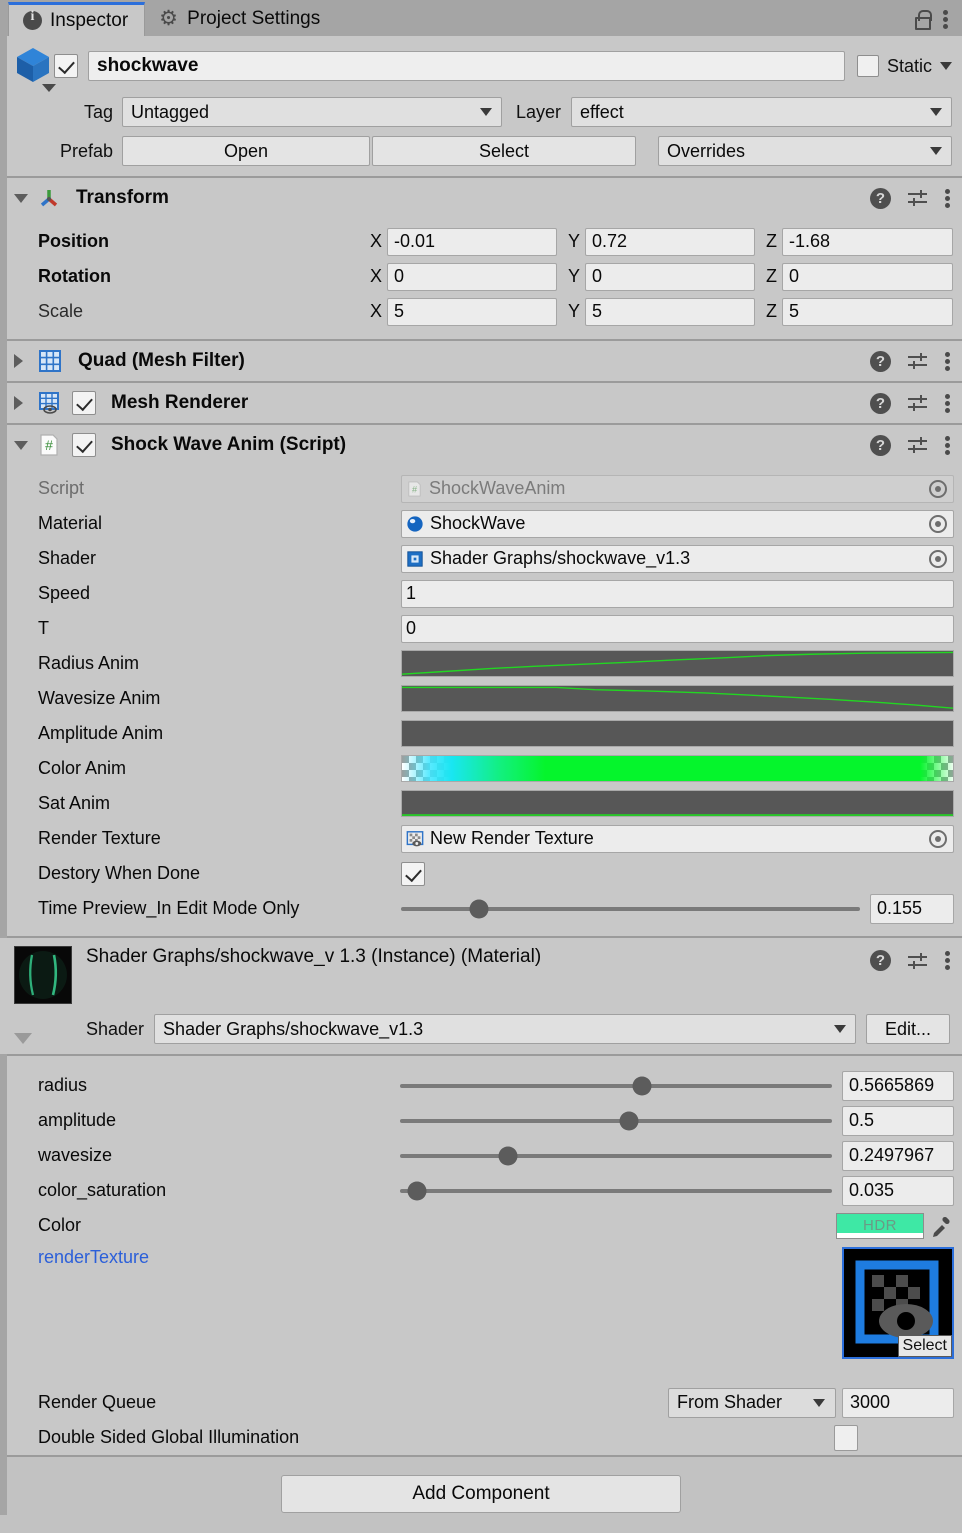  What do you see at coordinates (616, 1120) in the screenshot?
I see `amplitude-slider` at bounding box center [616, 1120].